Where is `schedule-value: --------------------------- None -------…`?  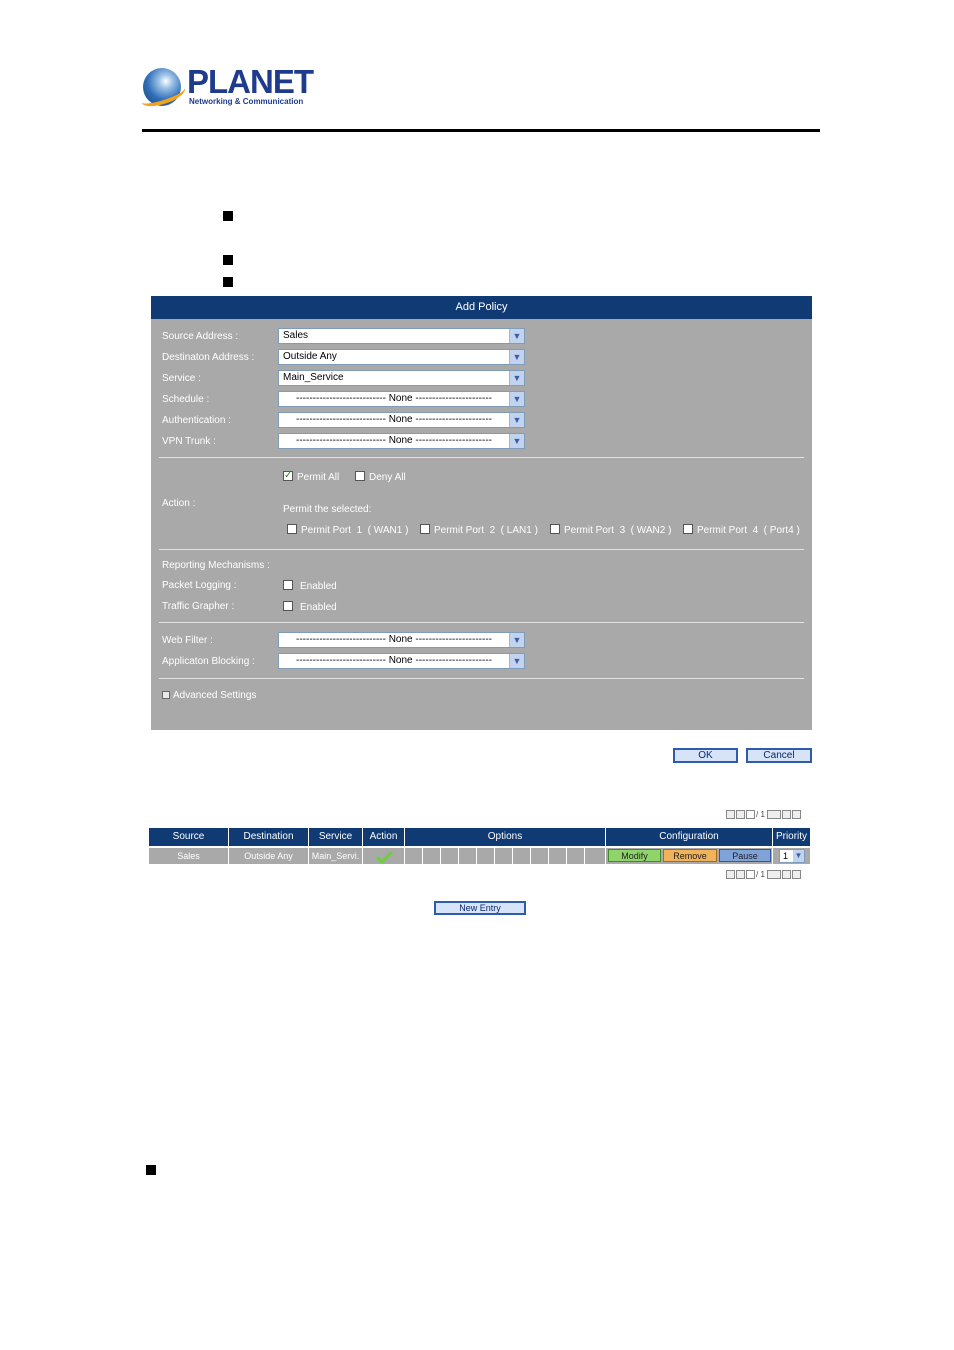 schedule-value: --------------------------- None -------… is located at coordinates (394, 398).